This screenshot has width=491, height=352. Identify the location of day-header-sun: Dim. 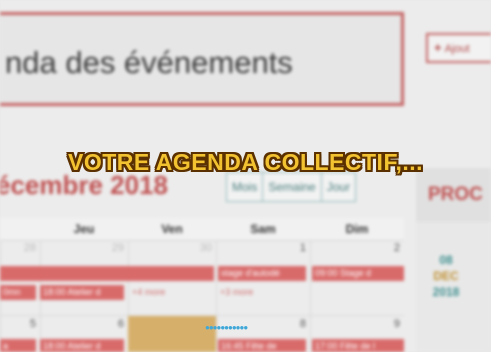
(357, 229).